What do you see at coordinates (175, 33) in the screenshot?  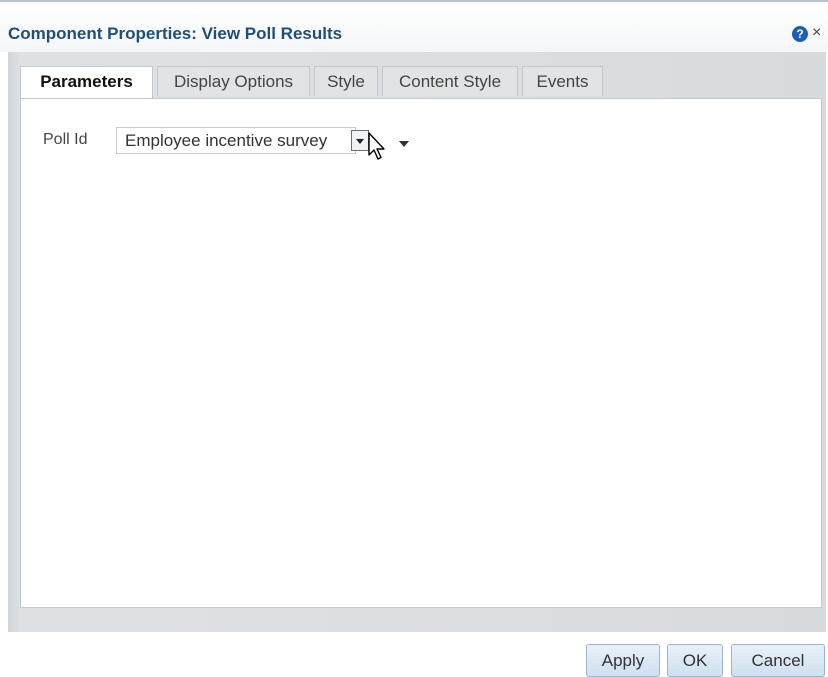 I see `dialog-title: Component Properties: View Poll Results` at bounding box center [175, 33].